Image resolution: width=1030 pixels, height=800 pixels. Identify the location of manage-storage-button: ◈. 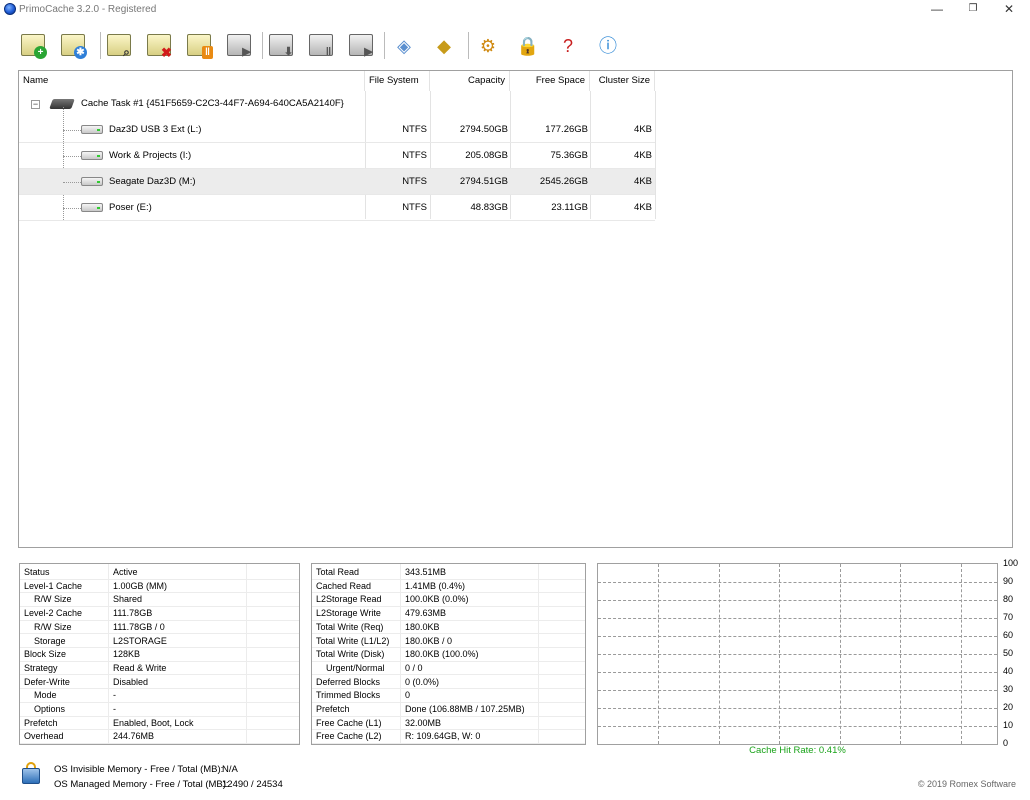
(403, 45).